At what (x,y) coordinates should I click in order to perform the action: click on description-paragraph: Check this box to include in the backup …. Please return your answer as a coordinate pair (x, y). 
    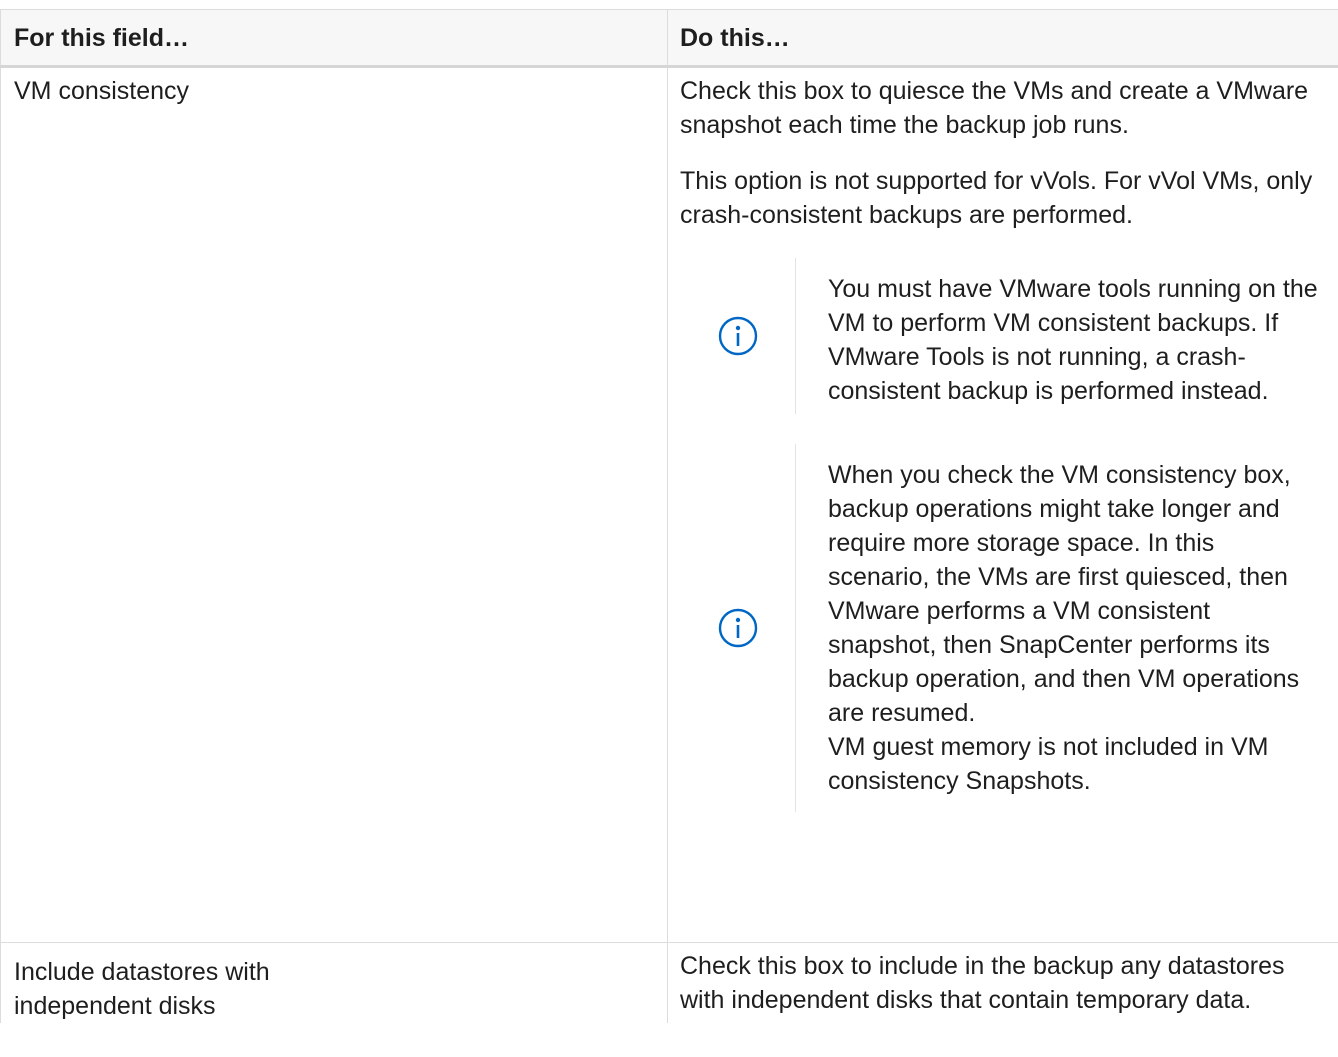
    Looking at the image, I should click on (982, 983).